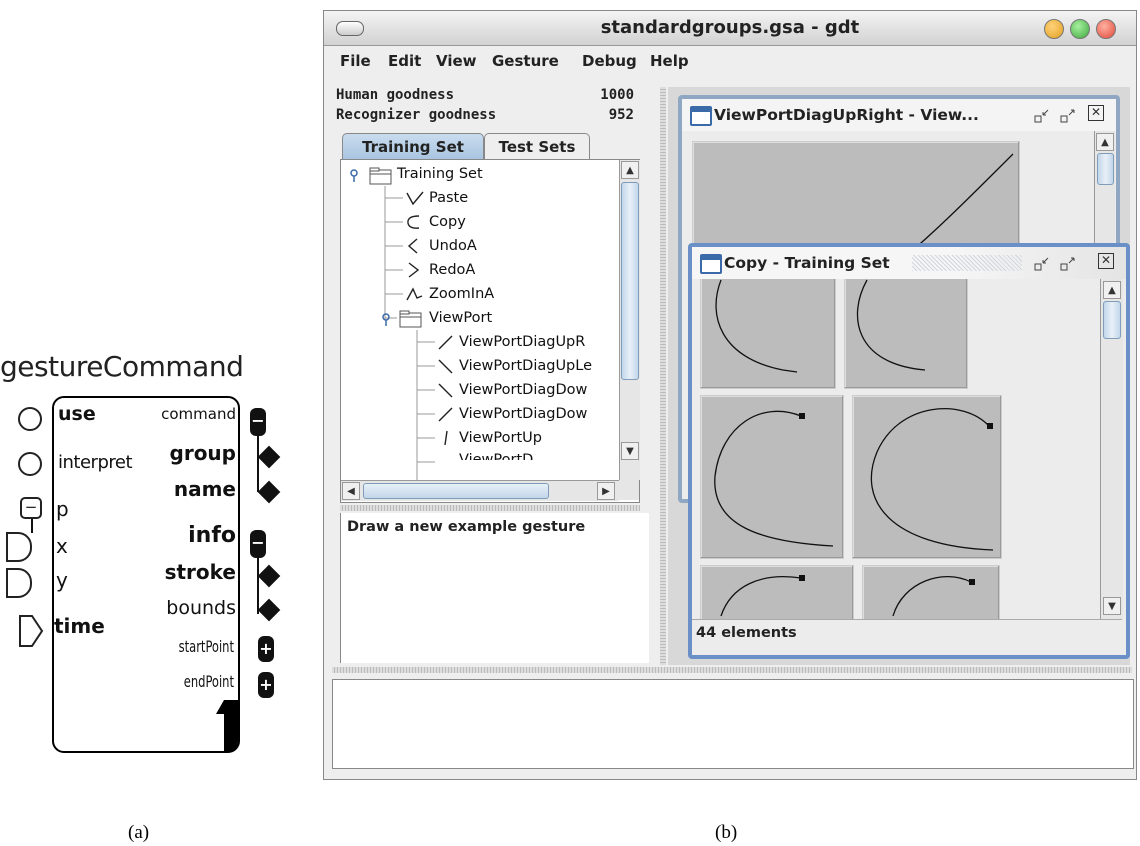 The height and width of the screenshot is (846, 1140). Describe the element at coordinates (630, 281) in the screenshot. I see `tree-scroll-thumb` at that location.